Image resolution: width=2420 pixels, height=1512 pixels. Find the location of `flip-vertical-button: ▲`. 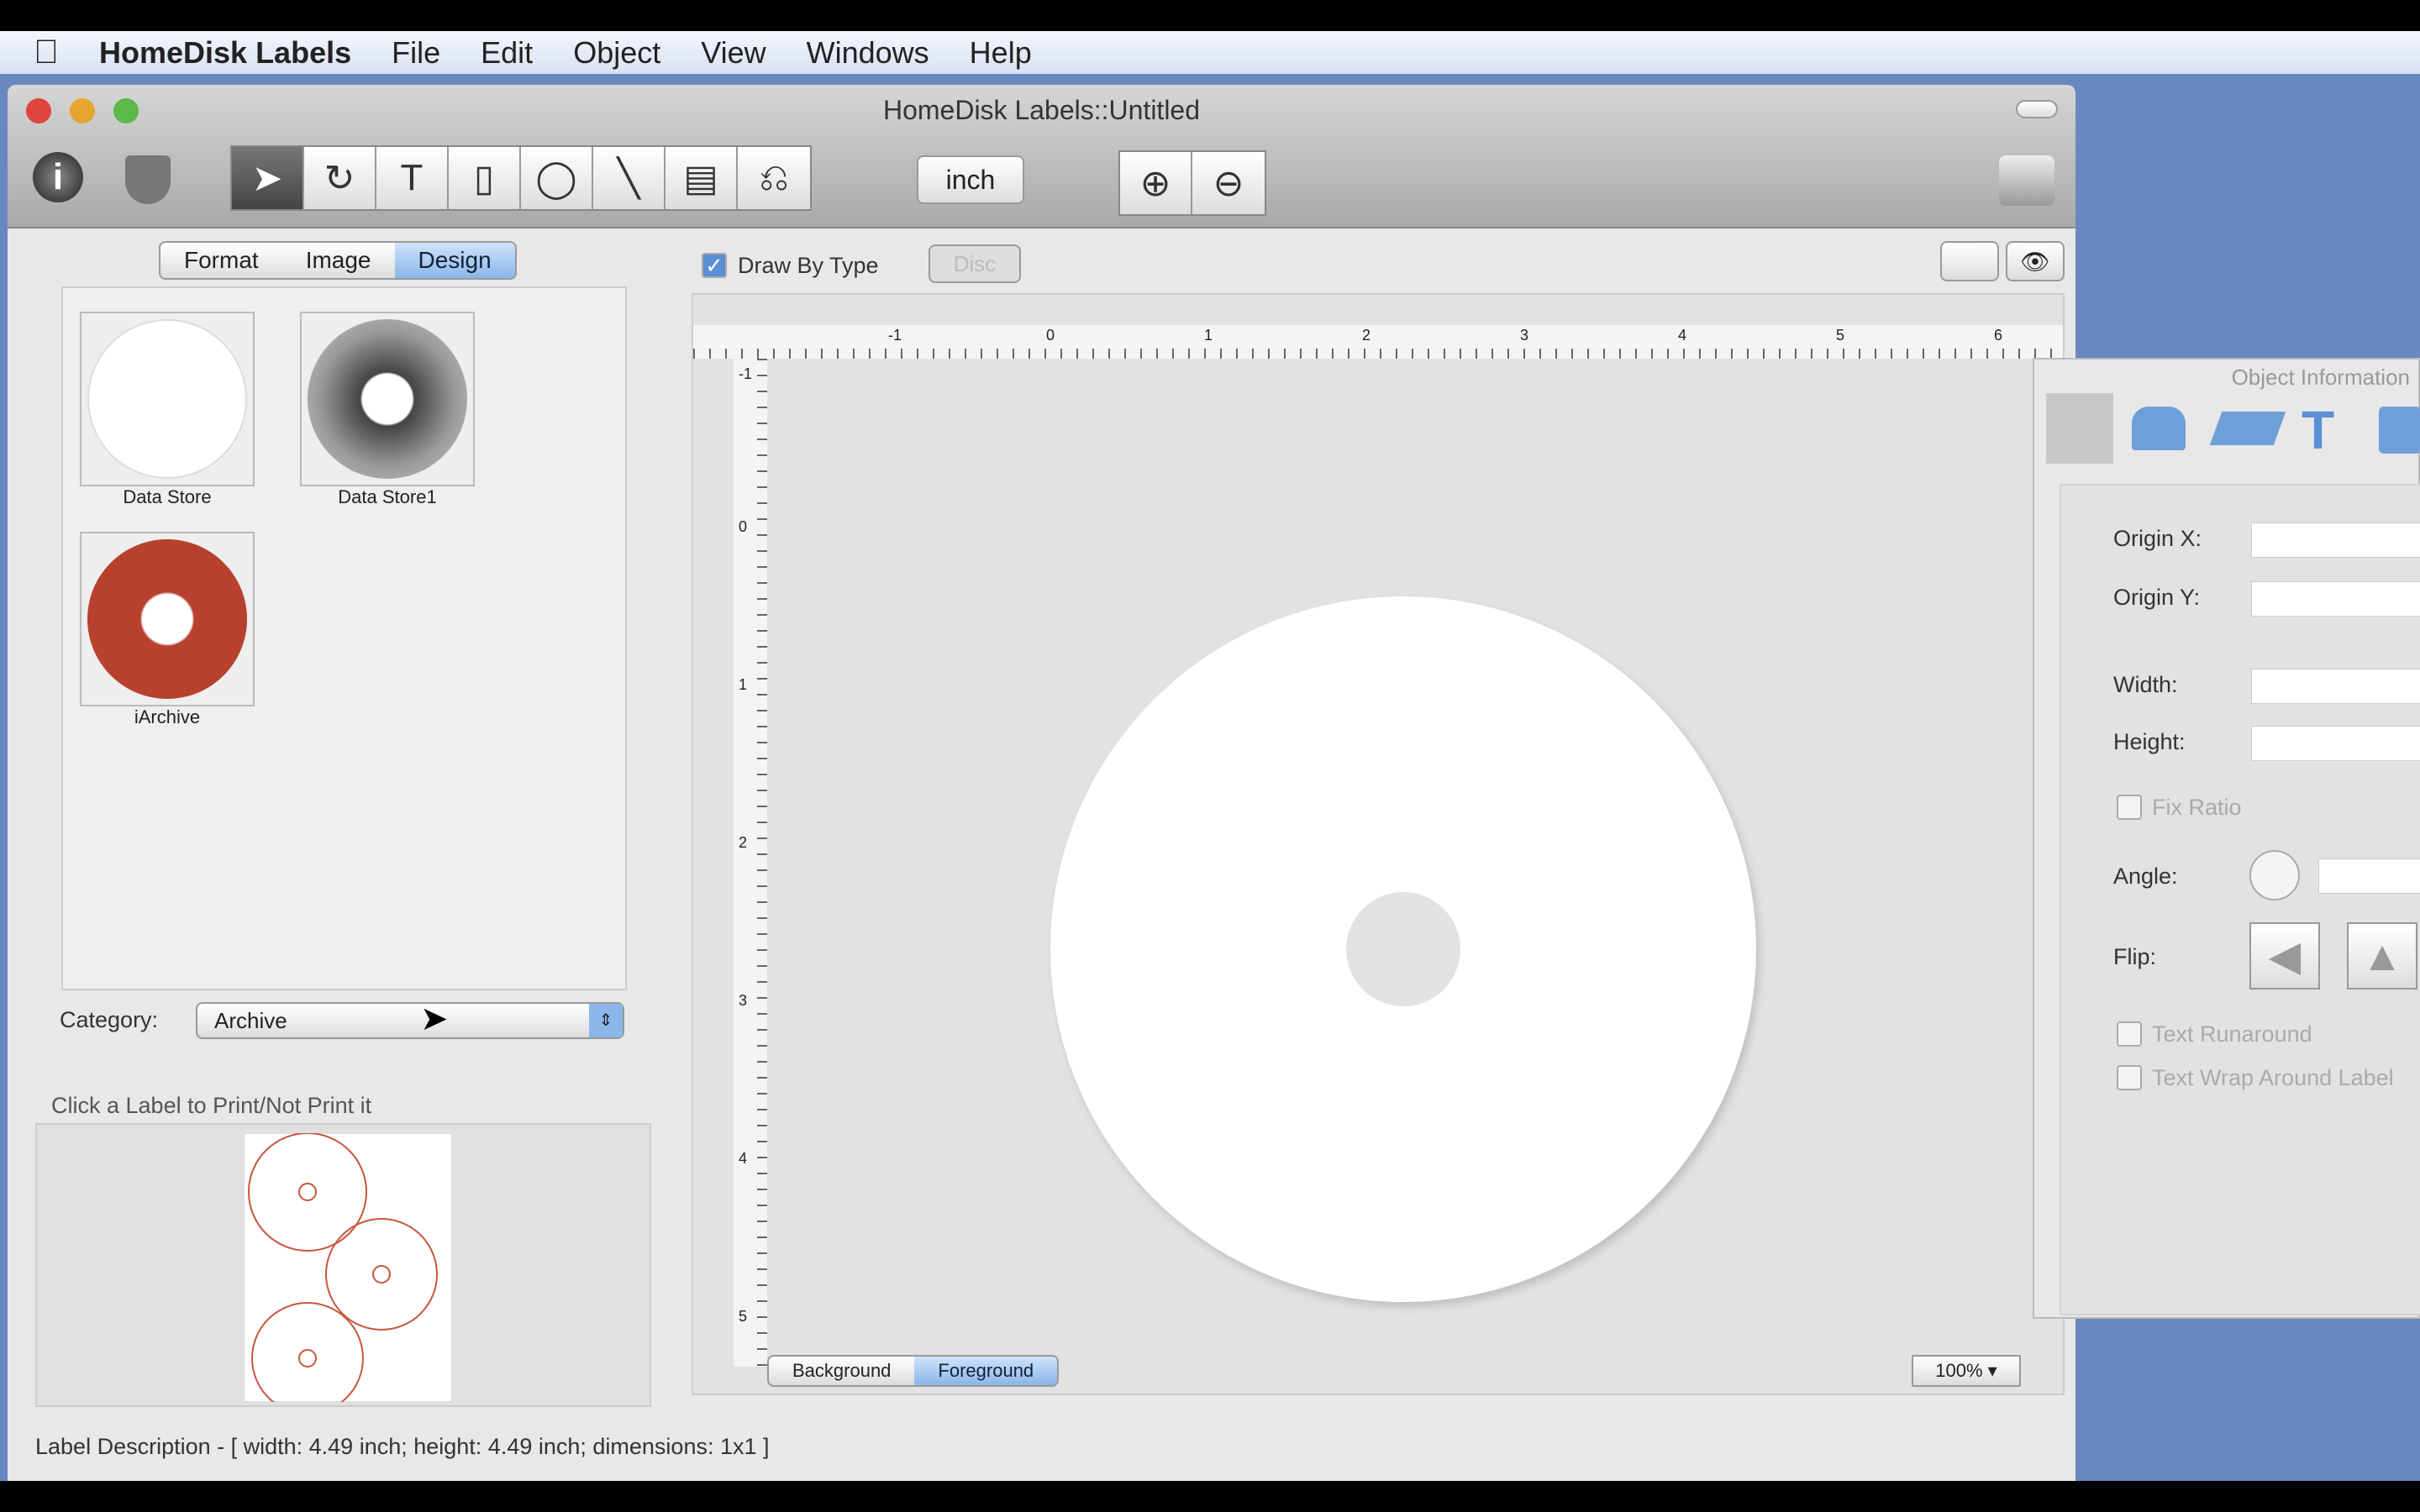

flip-vertical-button: ▲ is located at coordinates (2382, 956).